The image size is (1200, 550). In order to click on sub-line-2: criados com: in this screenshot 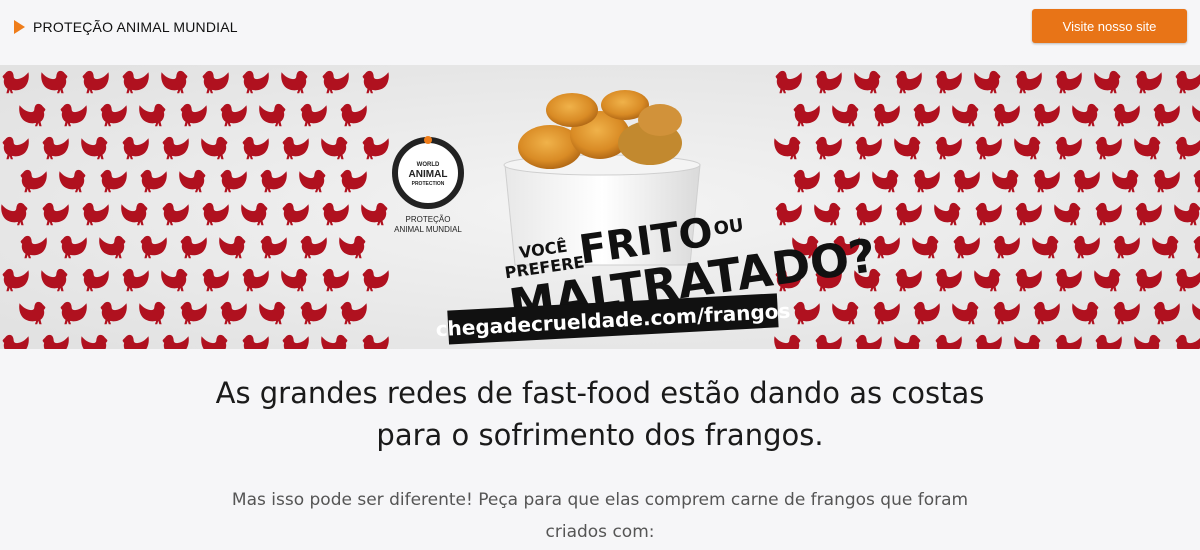, I will do `click(600, 532)`.